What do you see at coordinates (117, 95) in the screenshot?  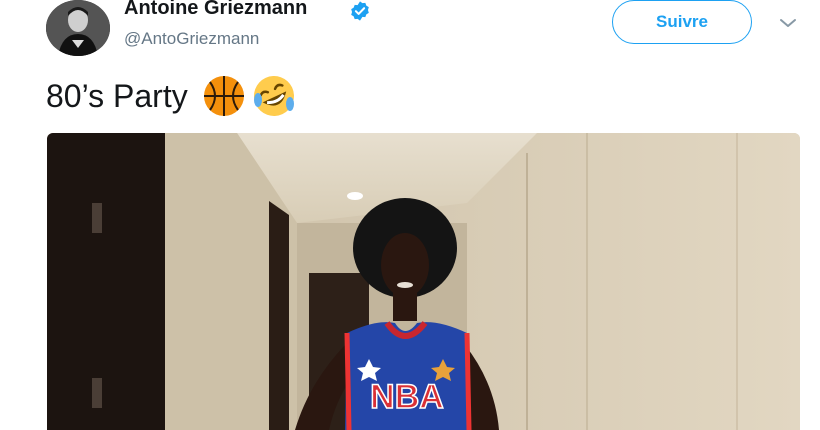 I see `tweet-text-content: 80’s Party` at bounding box center [117, 95].